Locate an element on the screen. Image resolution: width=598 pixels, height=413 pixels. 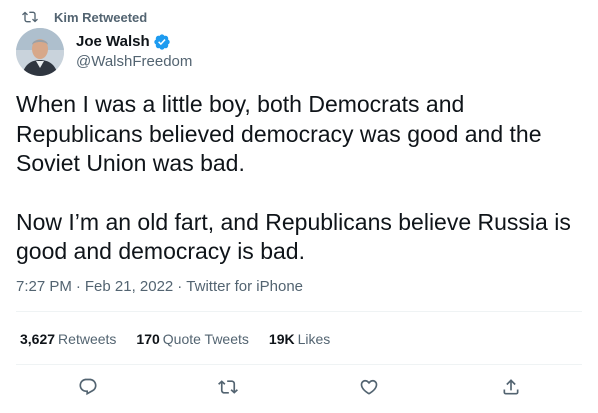
tweet-actions is located at coordinates (299, 389).